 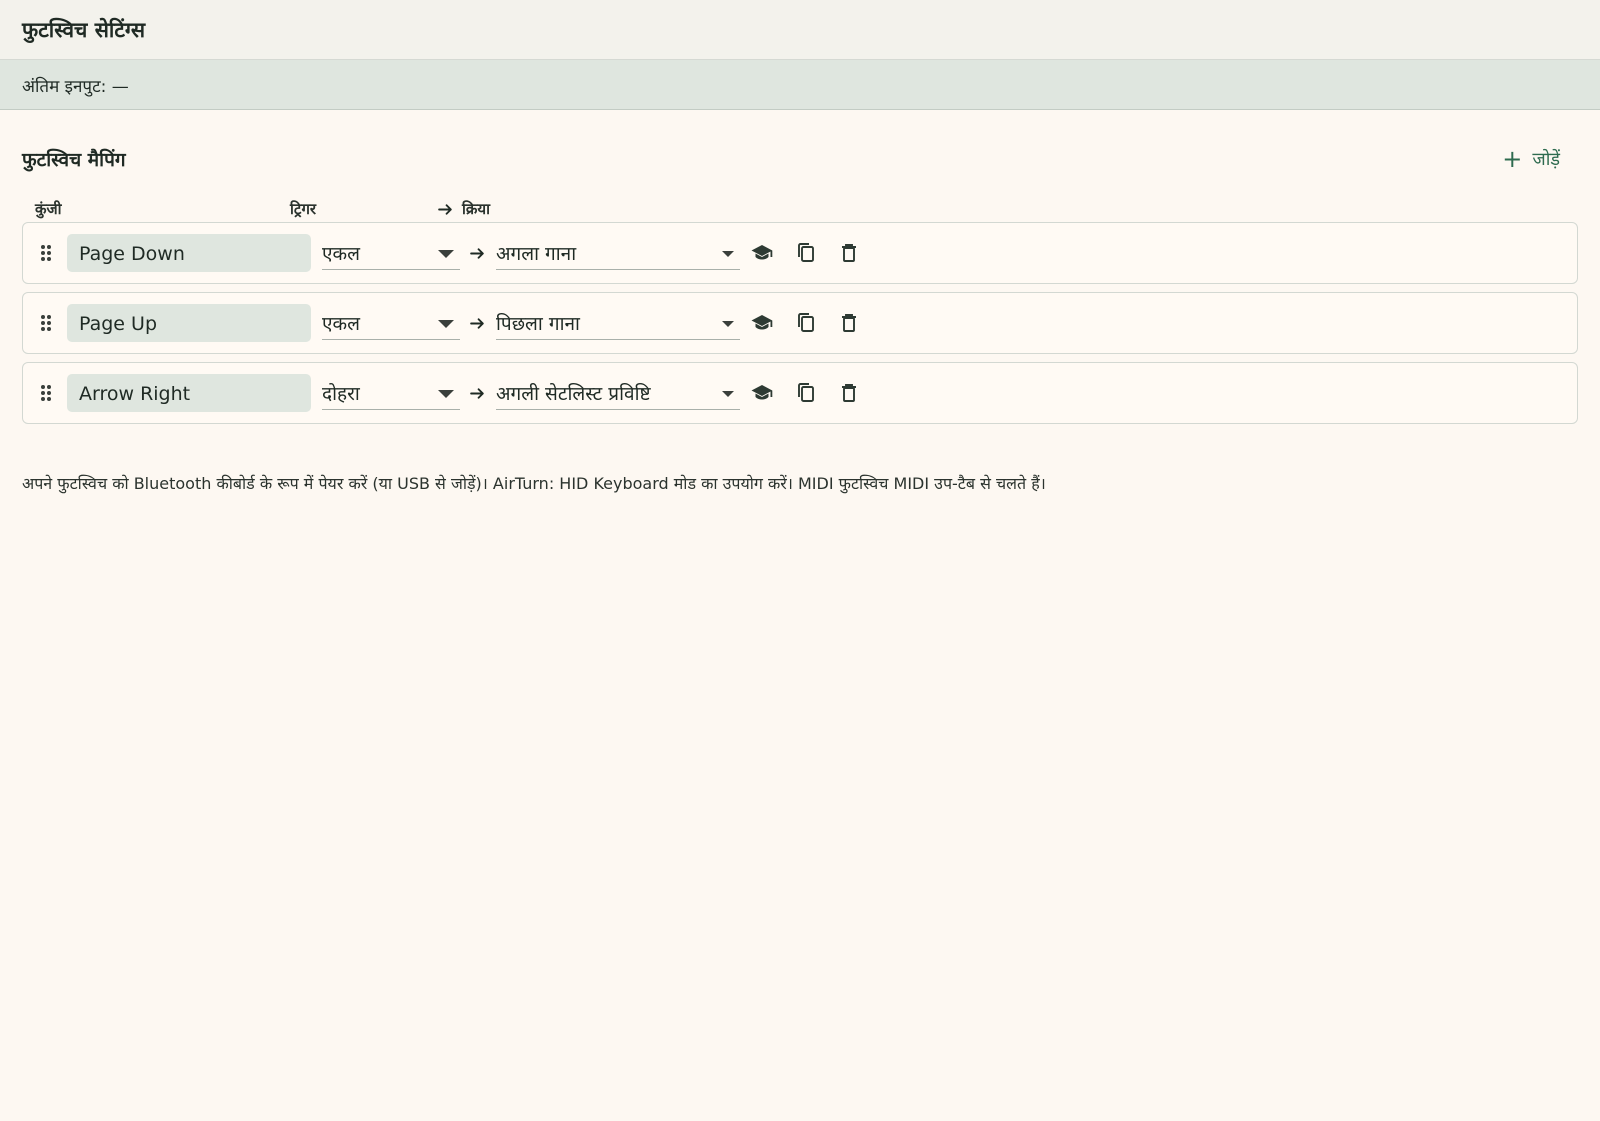 What do you see at coordinates (189, 253) in the screenshot?
I see `key-field: Page Down` at bounding box center [189, 253].